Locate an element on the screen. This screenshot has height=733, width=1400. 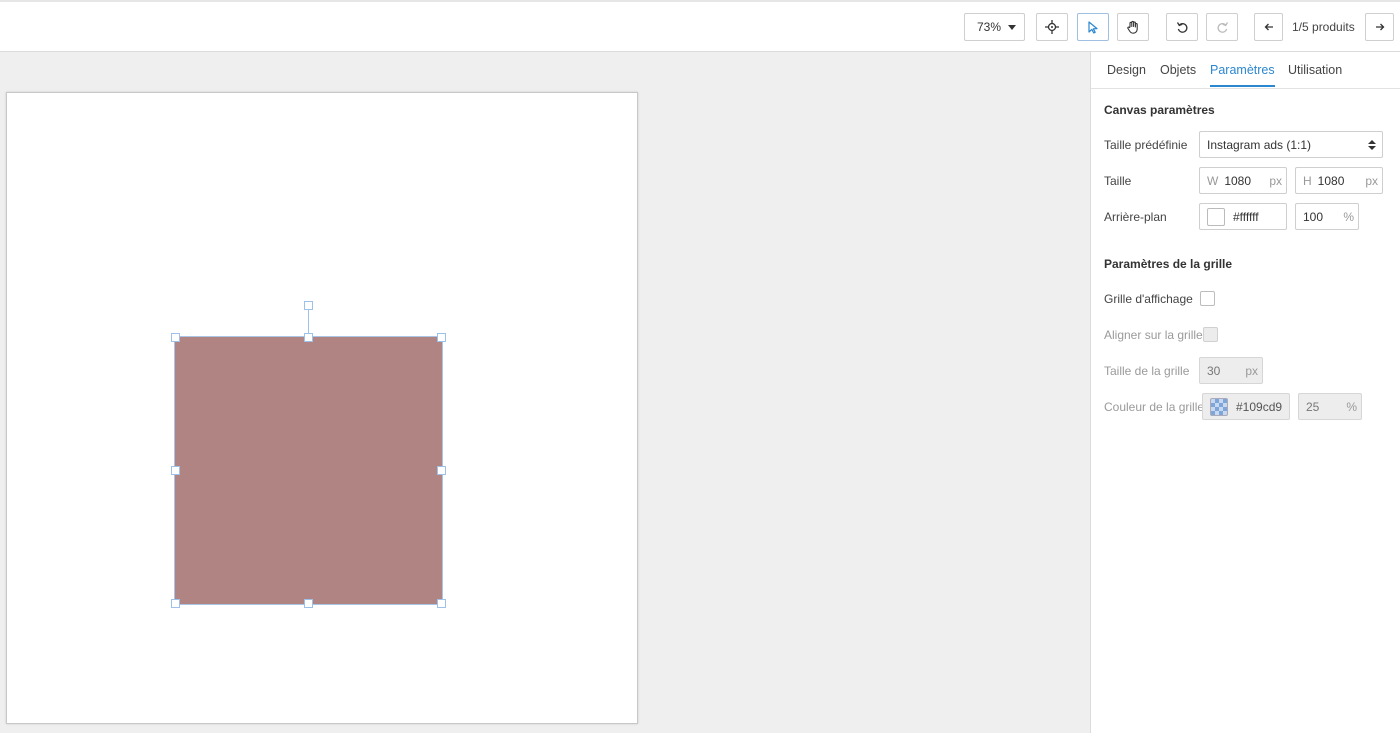
tab-objets: Objets is located at coordinates (1178, 74).